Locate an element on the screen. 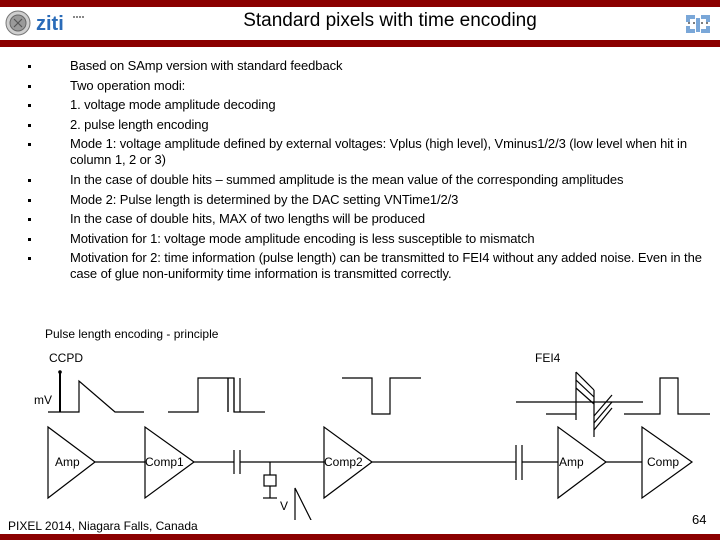 The image size is (720, 540). coupling-capacitor is located at coordinates (237, 462).